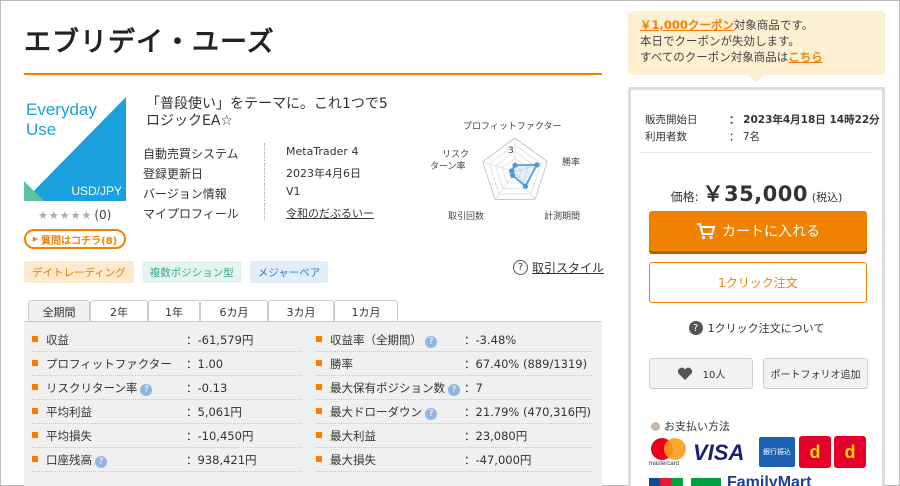 The image size is (900, 486). Describe the element at coordinates (69, 436) in the screenshot. I see `stat-label: 平均損失` at that location.